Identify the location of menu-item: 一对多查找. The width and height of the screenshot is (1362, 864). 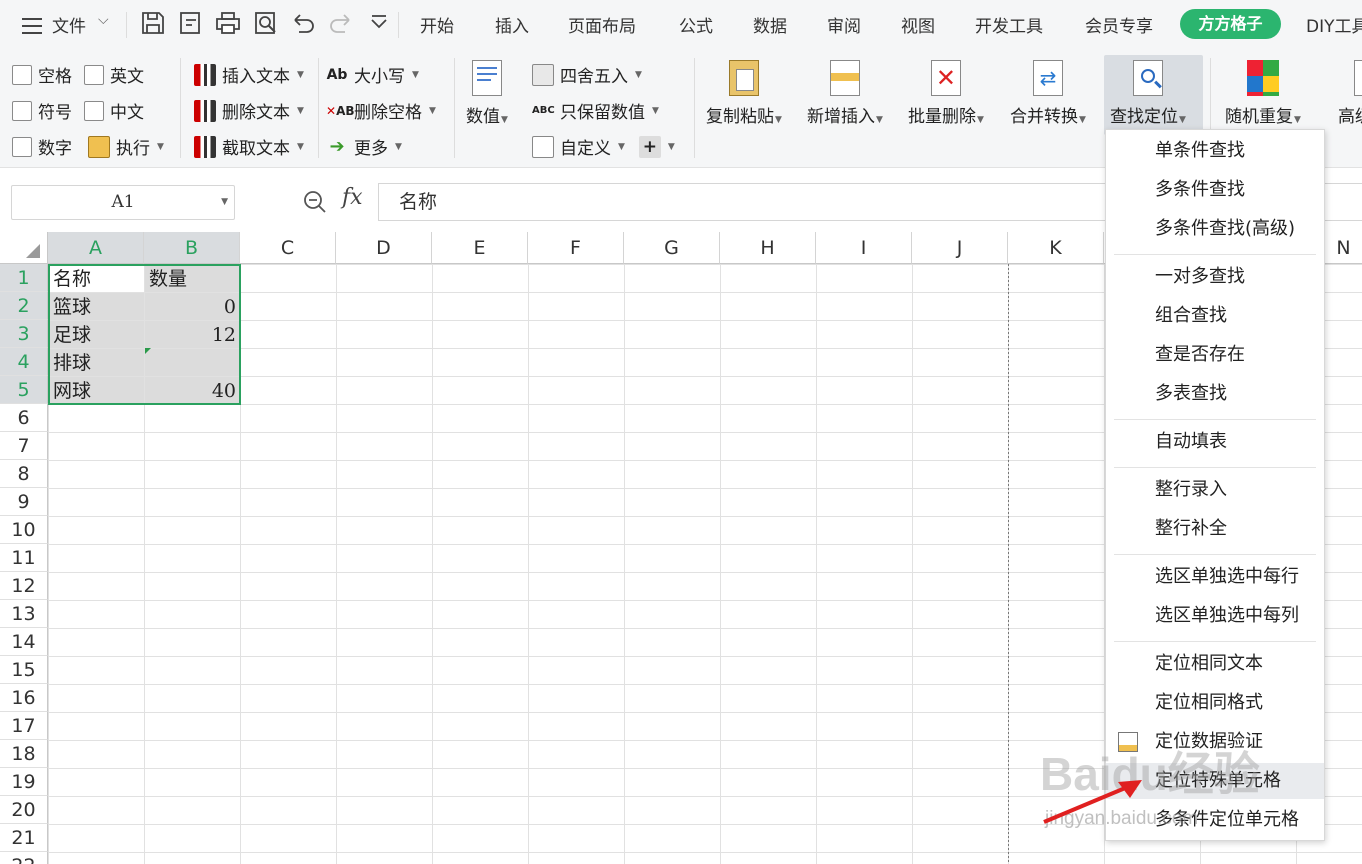
(1215, 277).